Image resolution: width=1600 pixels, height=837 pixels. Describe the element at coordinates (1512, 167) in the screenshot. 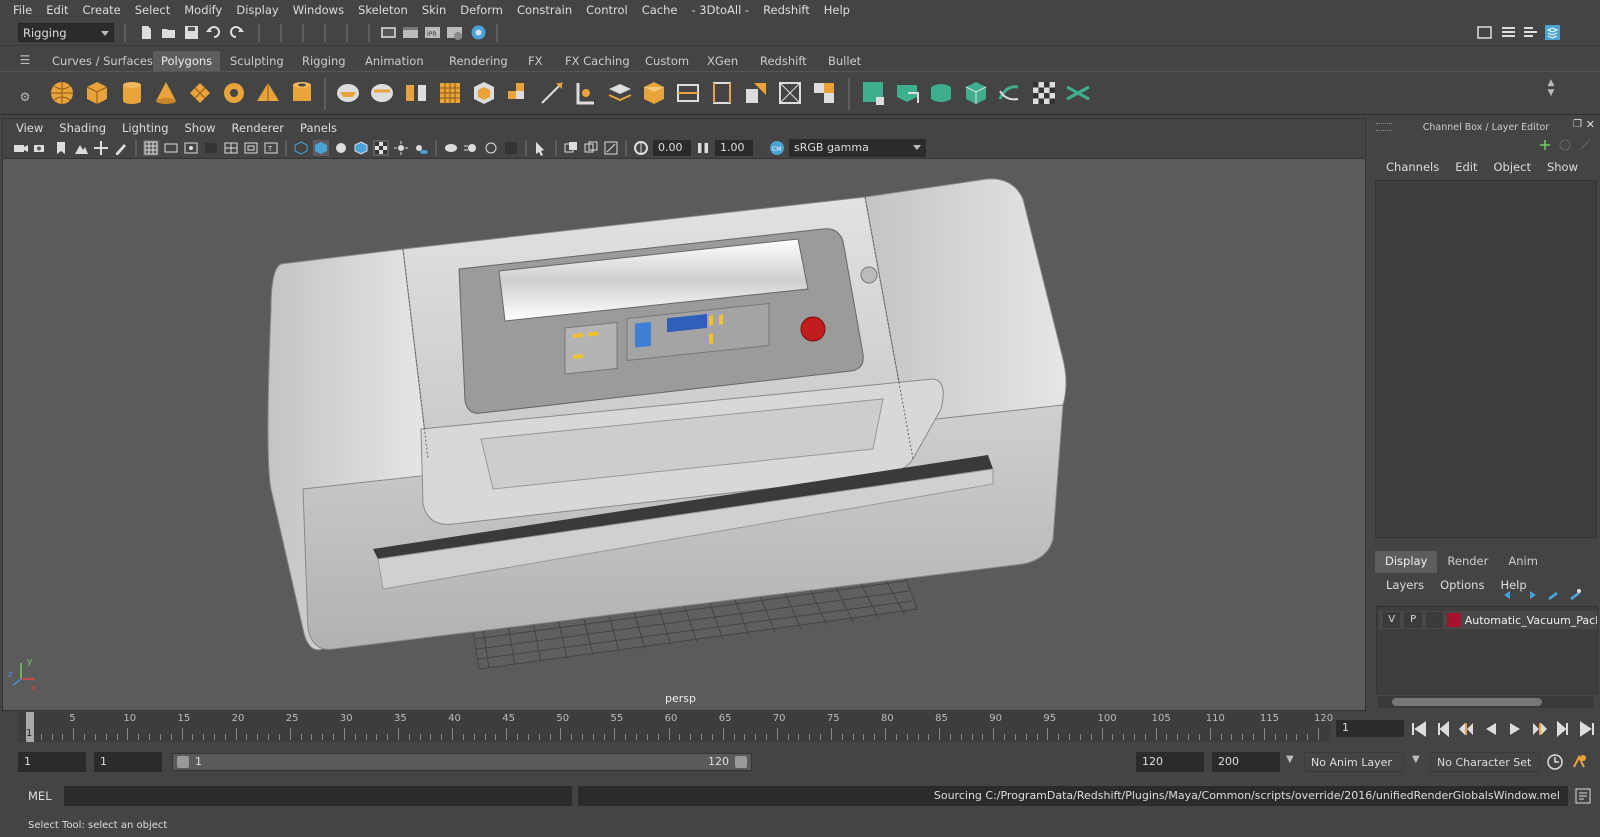

I see `channel-box-menu-object: Object` at that location.